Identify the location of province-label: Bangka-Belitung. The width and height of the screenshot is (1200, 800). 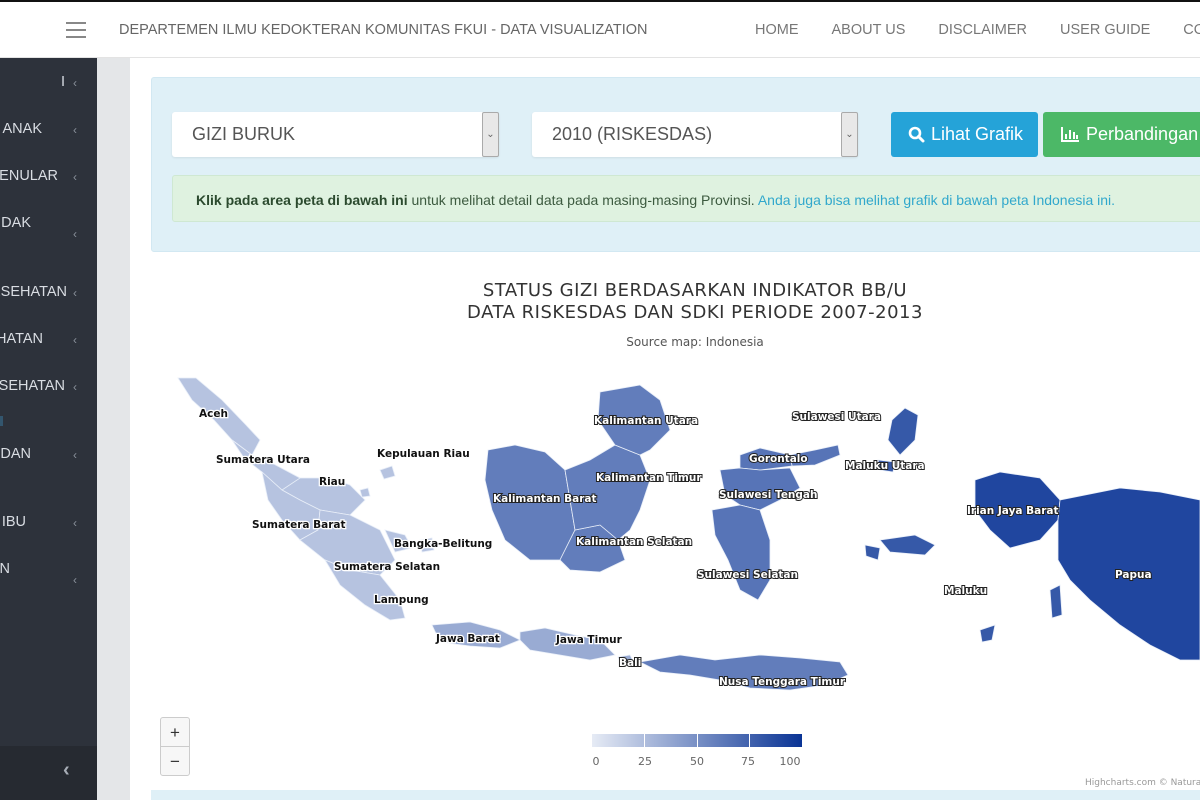
(443, 544).